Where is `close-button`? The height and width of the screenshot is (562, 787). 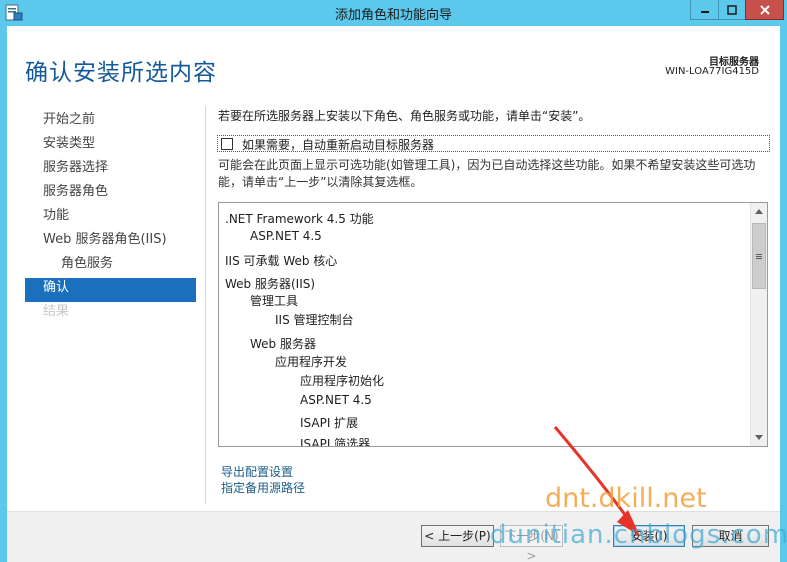
close-button is located at coordinates (764, 10).